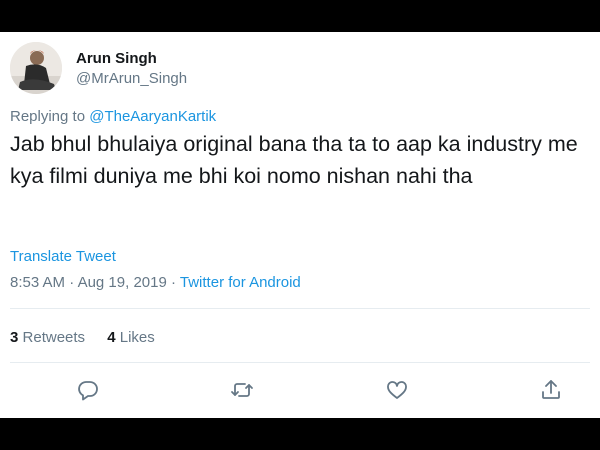 This screenshot has height=450, width=600. I want to click on retweets-stat: 3 Retweets, so click(47, 337).